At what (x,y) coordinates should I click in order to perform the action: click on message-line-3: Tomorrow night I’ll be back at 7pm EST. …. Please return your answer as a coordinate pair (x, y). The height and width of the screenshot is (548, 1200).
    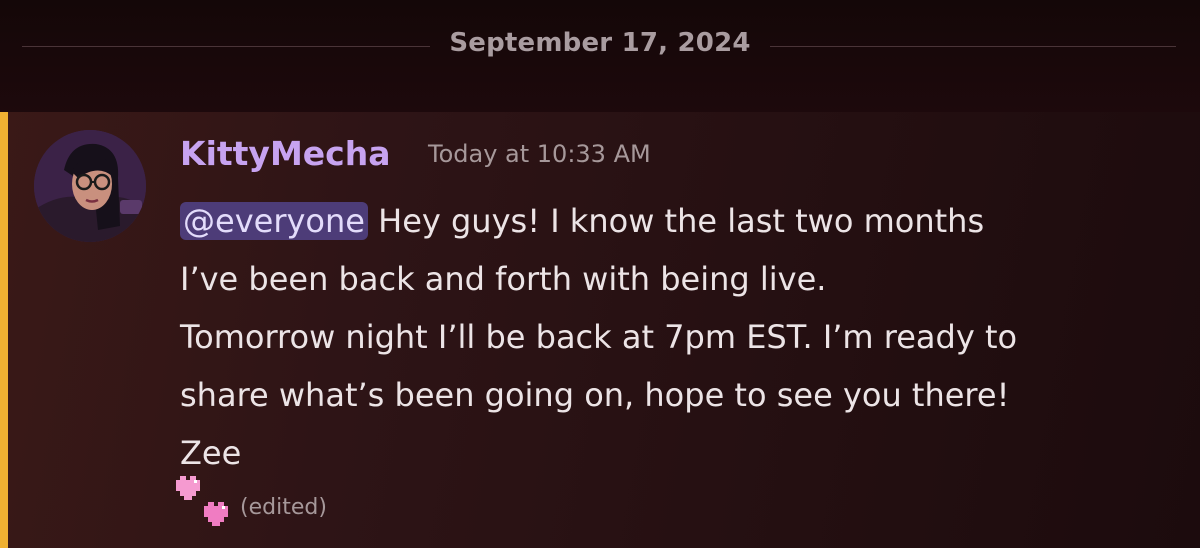
    Looking at the image, I should click on (599, 337).